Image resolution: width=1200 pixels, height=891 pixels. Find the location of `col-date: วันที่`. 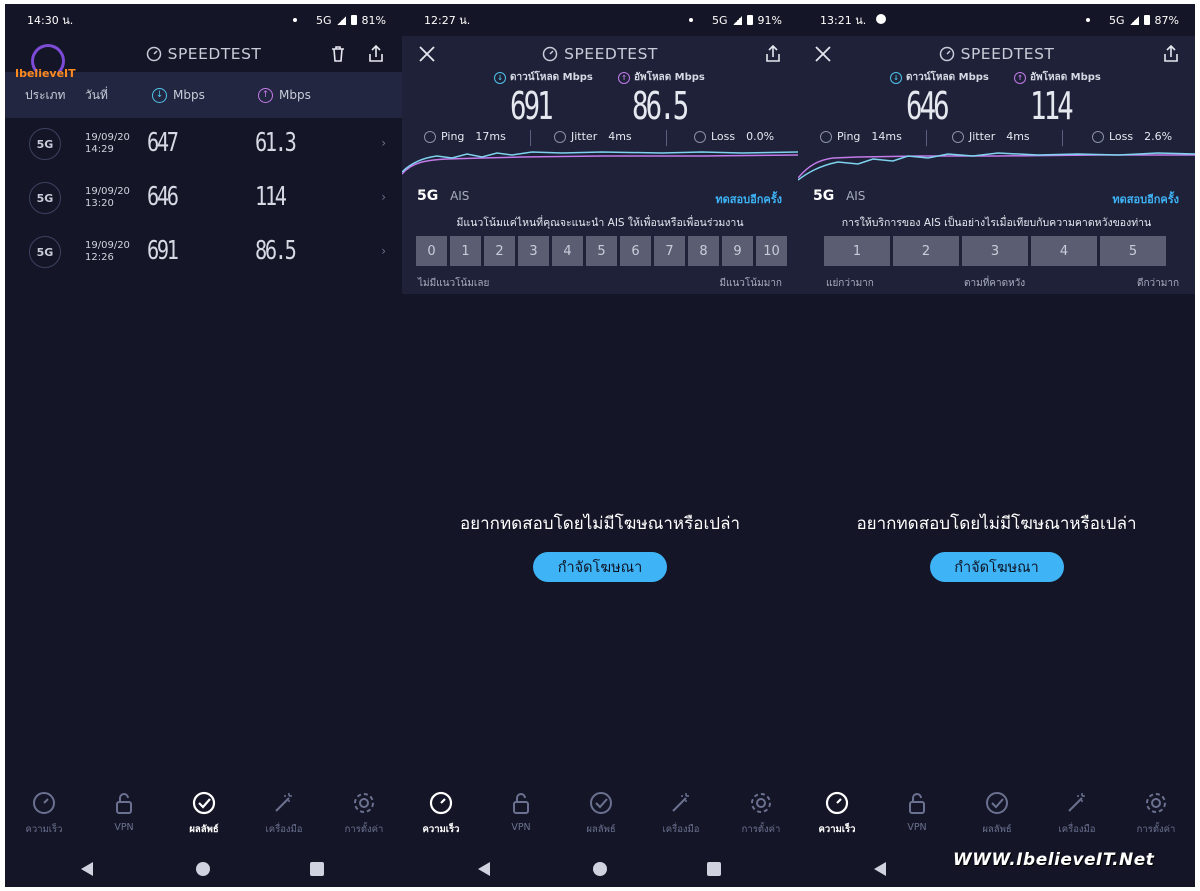

col-date: วันที่ is located at coordinates (96, 94).